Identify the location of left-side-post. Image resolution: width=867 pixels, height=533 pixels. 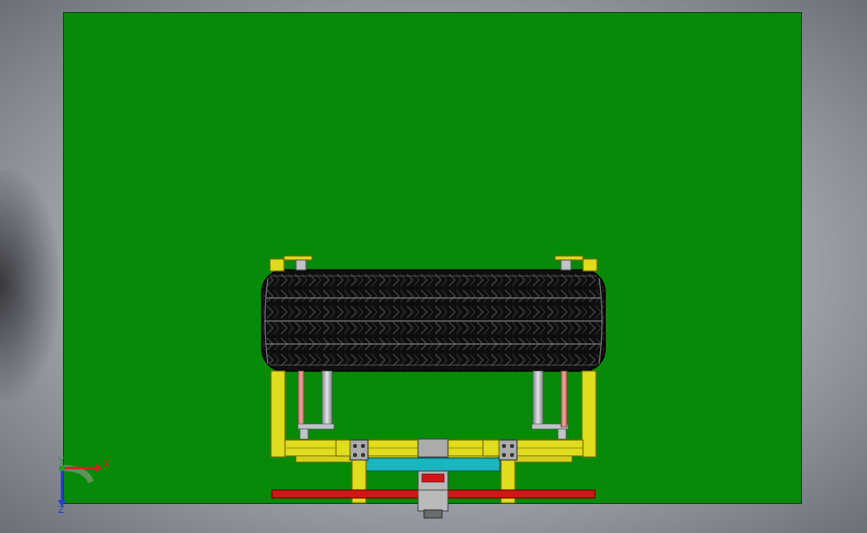
(278, 414).